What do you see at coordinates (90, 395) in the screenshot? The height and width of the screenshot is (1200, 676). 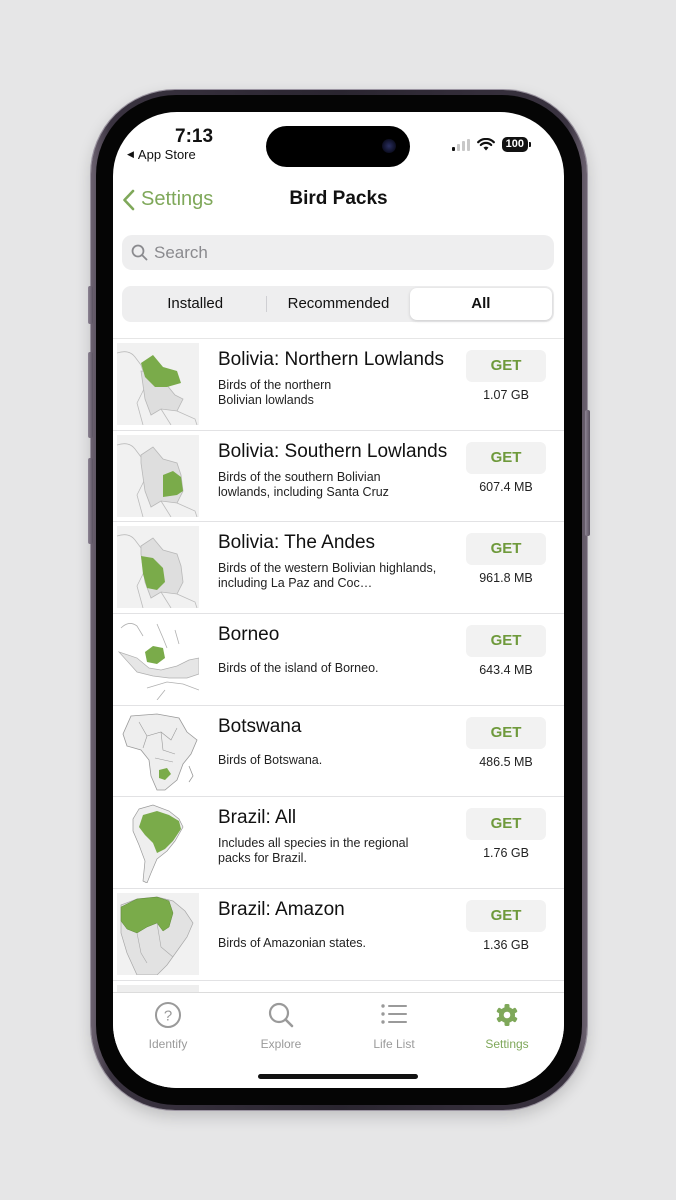 I see `volume-up-button` at bounding box center [90, 395].